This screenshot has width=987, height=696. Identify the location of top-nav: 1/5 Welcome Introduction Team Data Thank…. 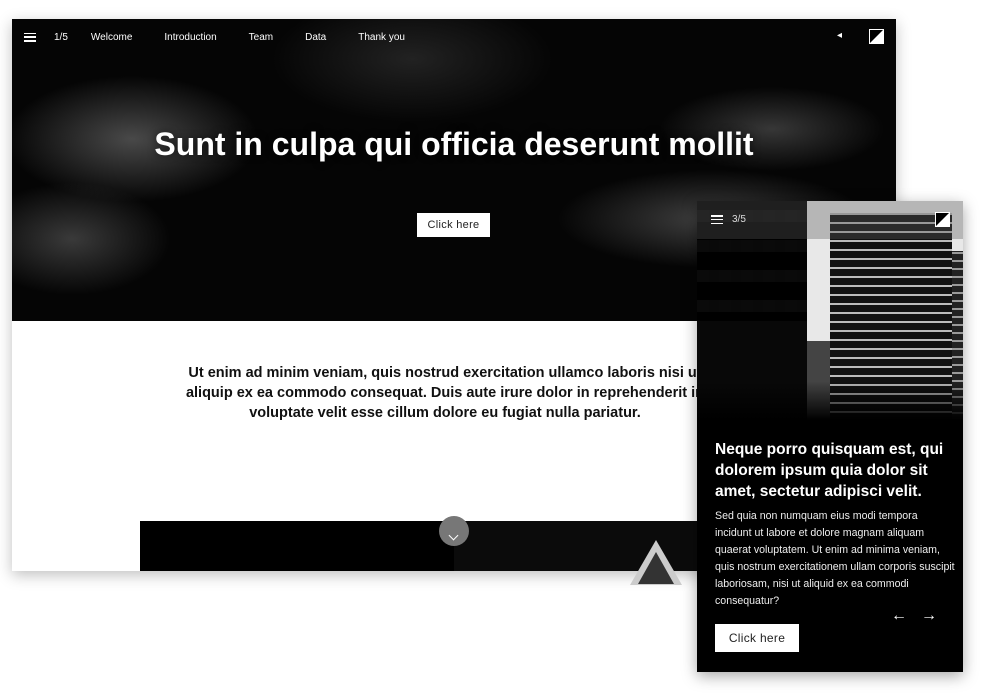
(454, 37).